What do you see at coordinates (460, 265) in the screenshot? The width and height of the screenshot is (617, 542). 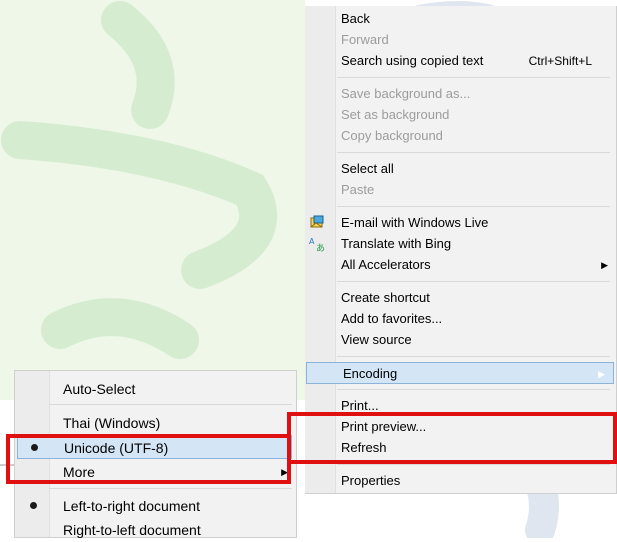 I see `menu-item-all-accelerators: All Accelerators ▶` at bounding box center [460, 265].